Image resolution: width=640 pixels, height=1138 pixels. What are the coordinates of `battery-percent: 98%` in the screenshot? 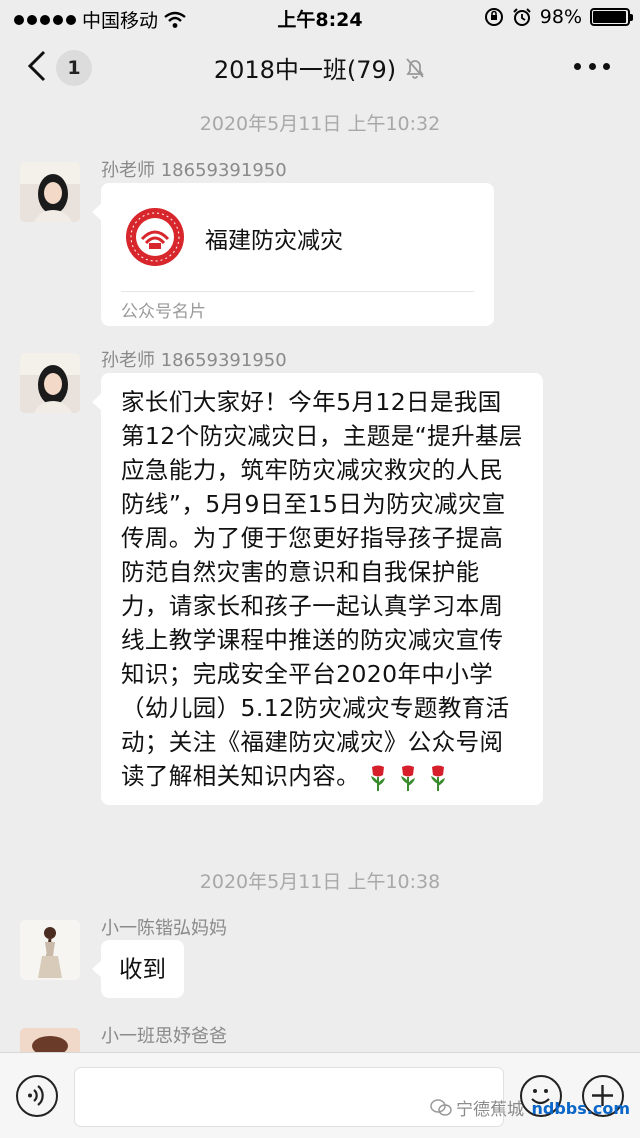 It's located at (560, 17).